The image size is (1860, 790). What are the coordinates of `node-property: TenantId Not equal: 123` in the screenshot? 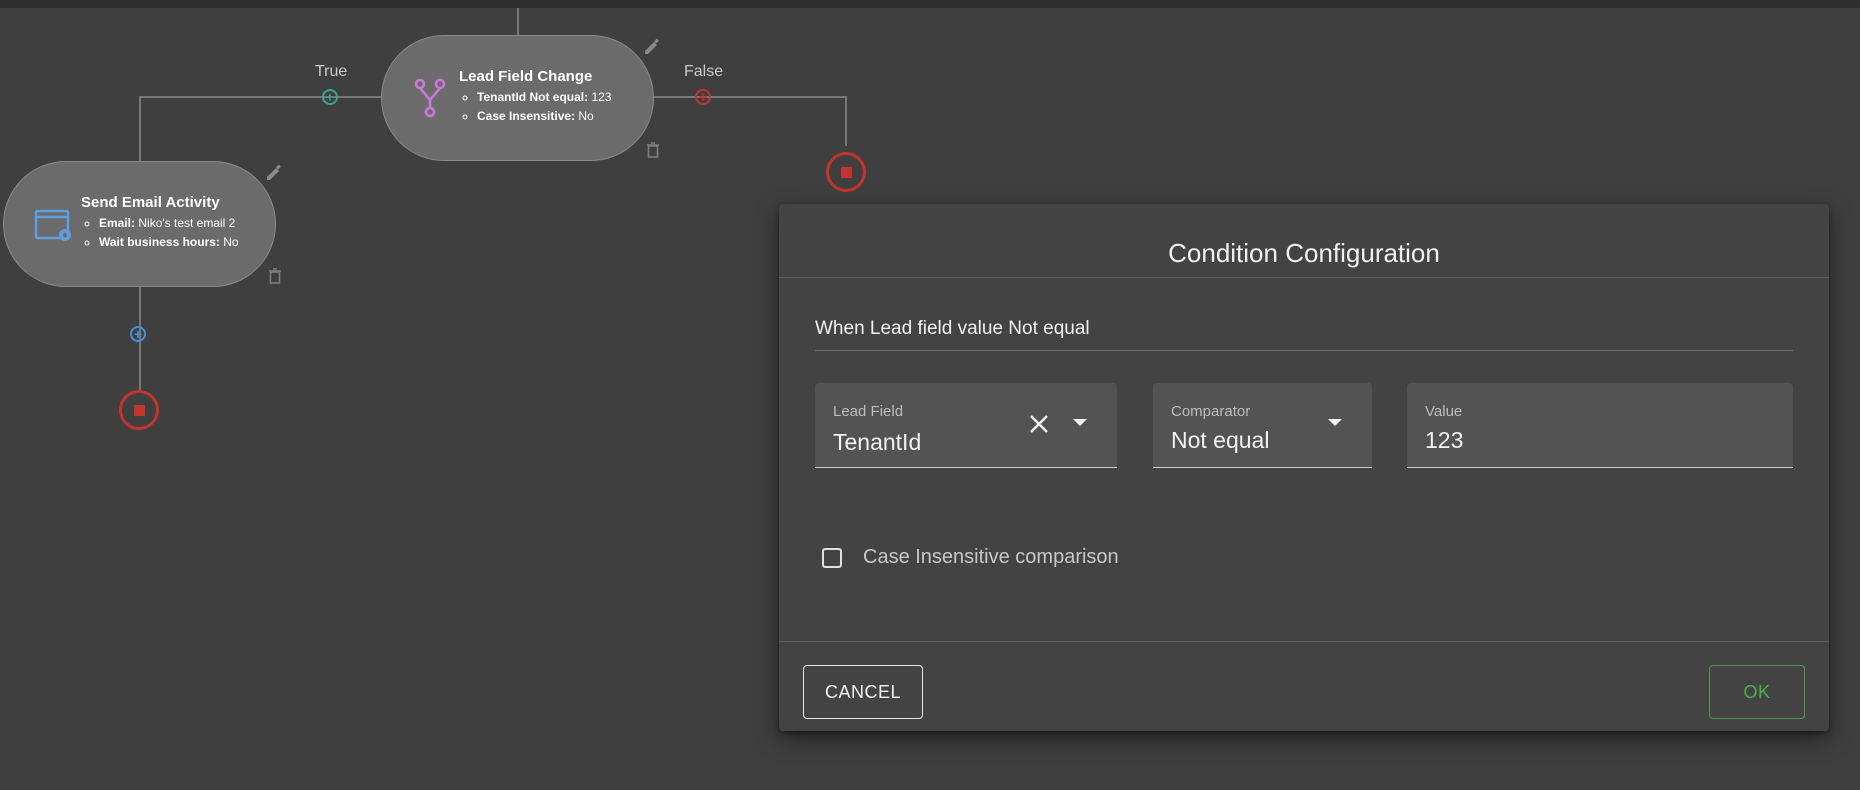 It's located at (544, 97).